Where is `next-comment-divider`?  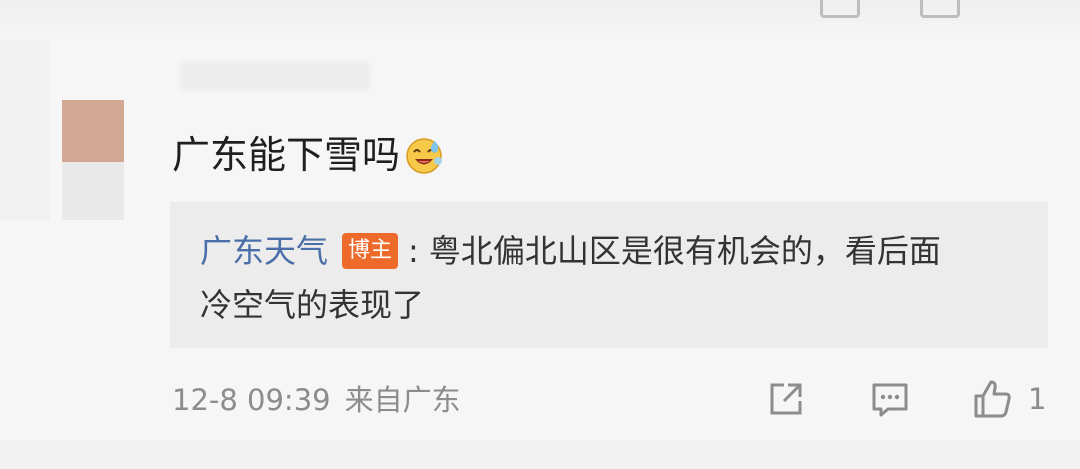 next-comment-divider is located at coordinates (540, 454).